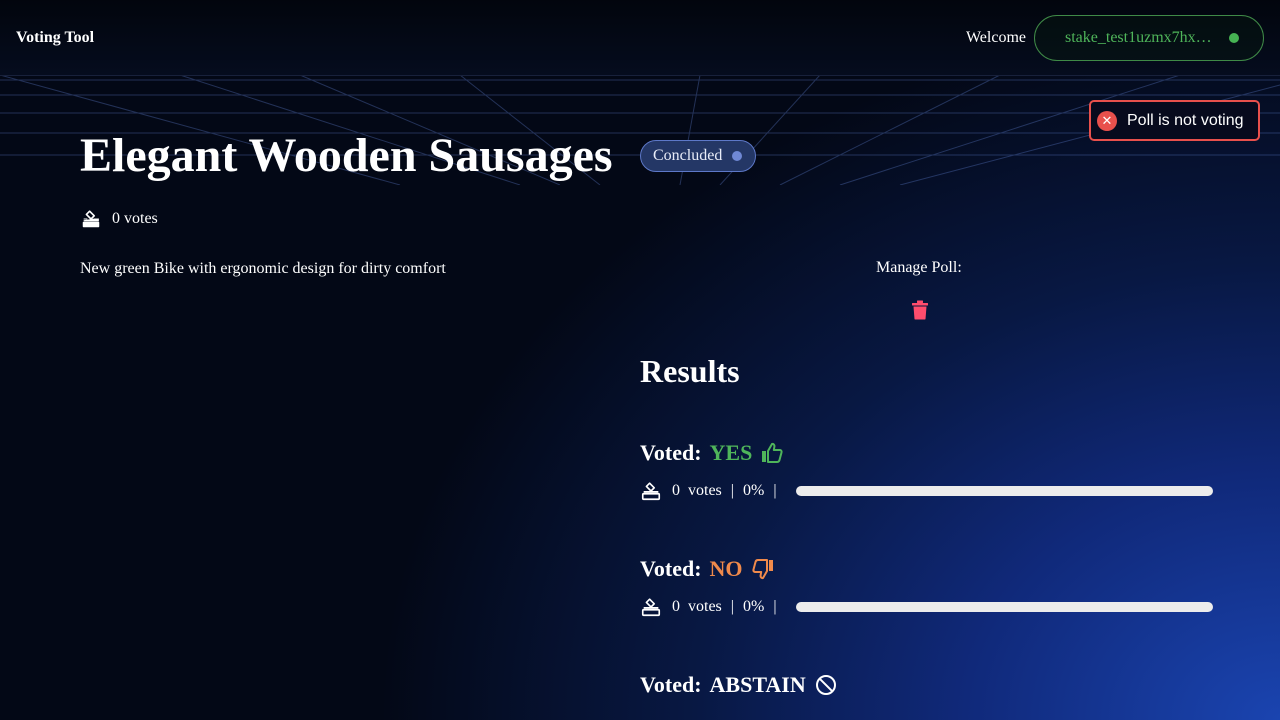 The width and height of the screenshot is (1280, 720). What do you see at coordinates (926, 470) in the screenshot?
I see `result-yes: Voted: YES 0 votes | 0% |` at bounding box center [926, 470].